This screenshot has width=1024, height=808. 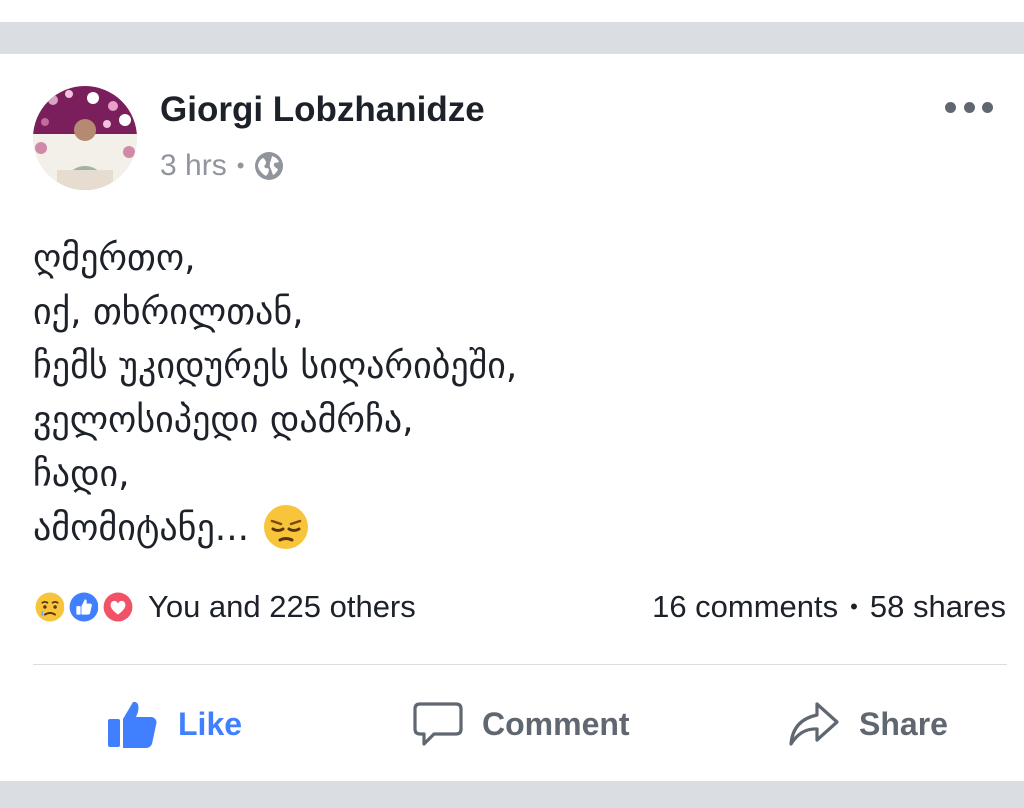 What do you see at coordinates (903, 723) in the screenshot?
I see `share-label: Share` at bounding box center [903, 723].